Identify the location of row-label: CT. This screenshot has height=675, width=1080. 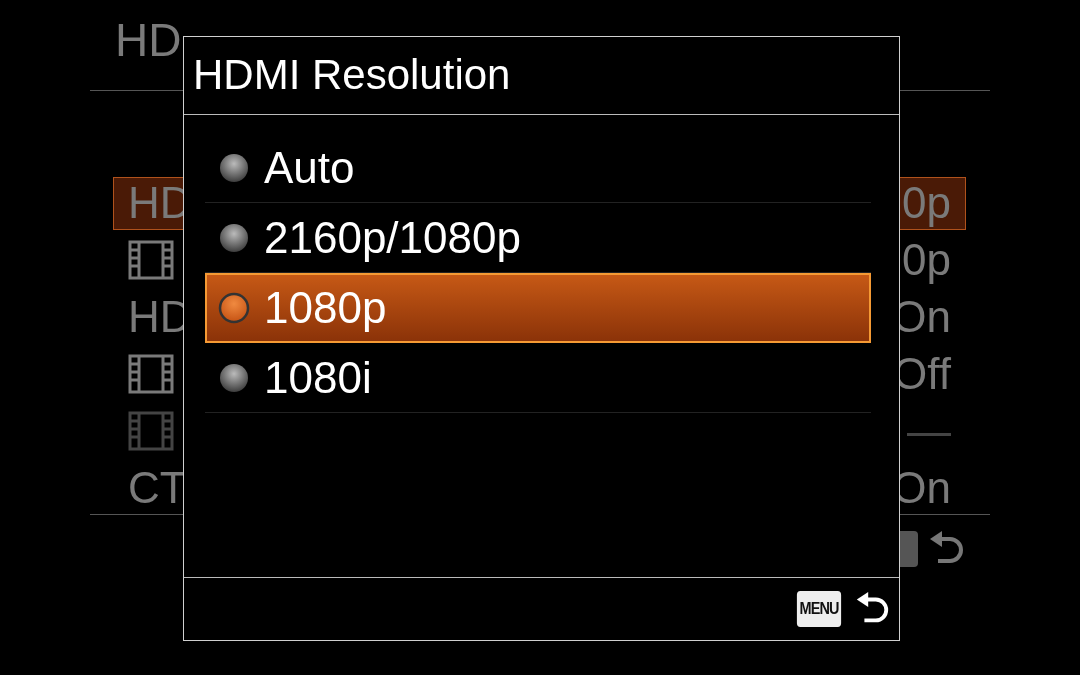
(157, 487).